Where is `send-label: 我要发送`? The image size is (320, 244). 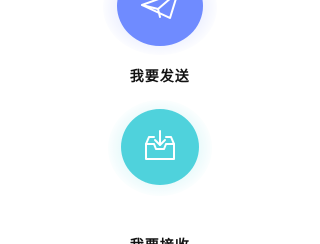 send-label: 我要发送 is located at coordinates (160, 77).